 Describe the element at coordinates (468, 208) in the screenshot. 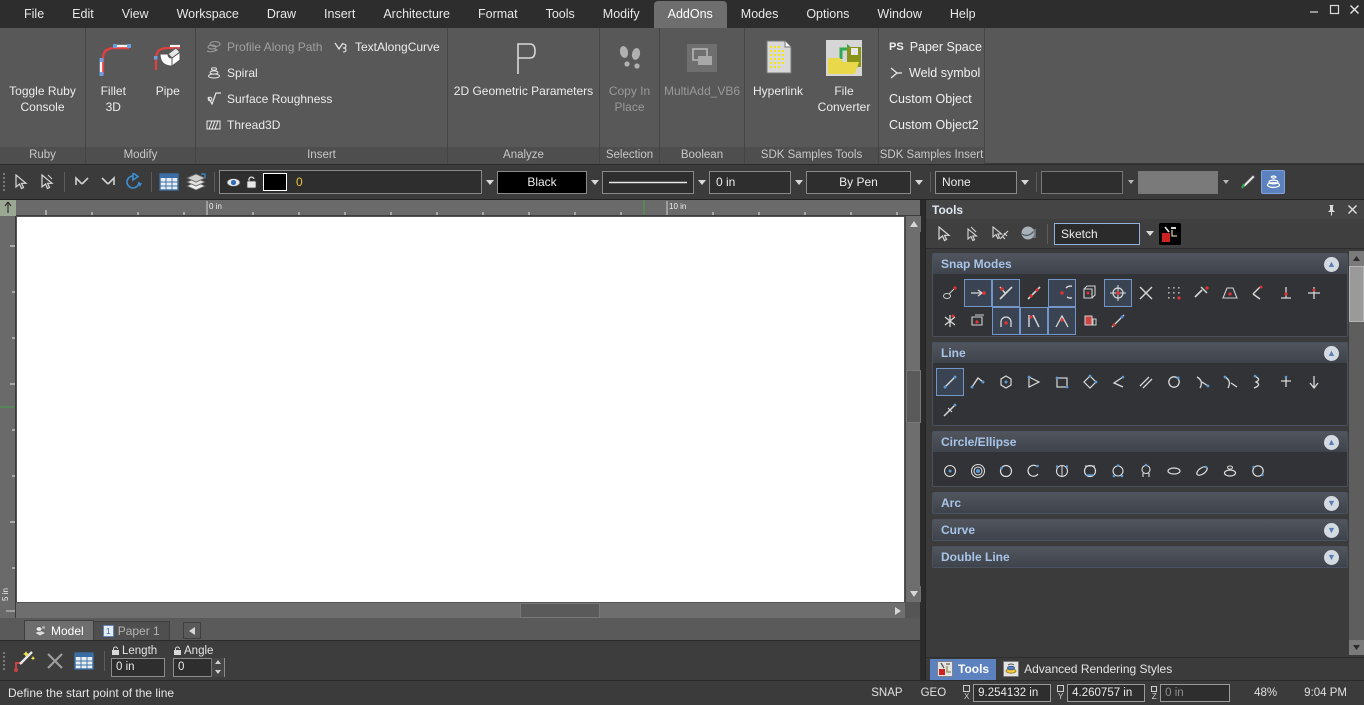

I see `horizontal-ruler: 0 in 10 in` at that location.